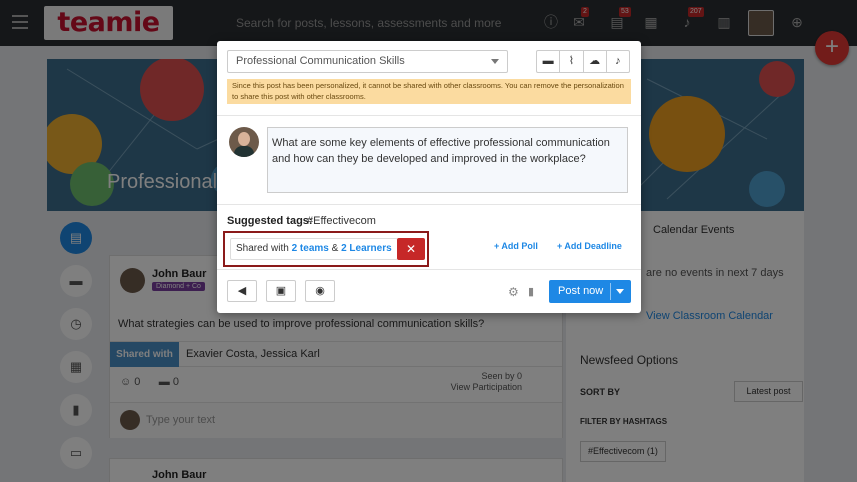 Image resolution: width=857 pixels, height=482 pixels. I want to click on classroom-select-value: Professional Communication Skills, so click(320, 61).